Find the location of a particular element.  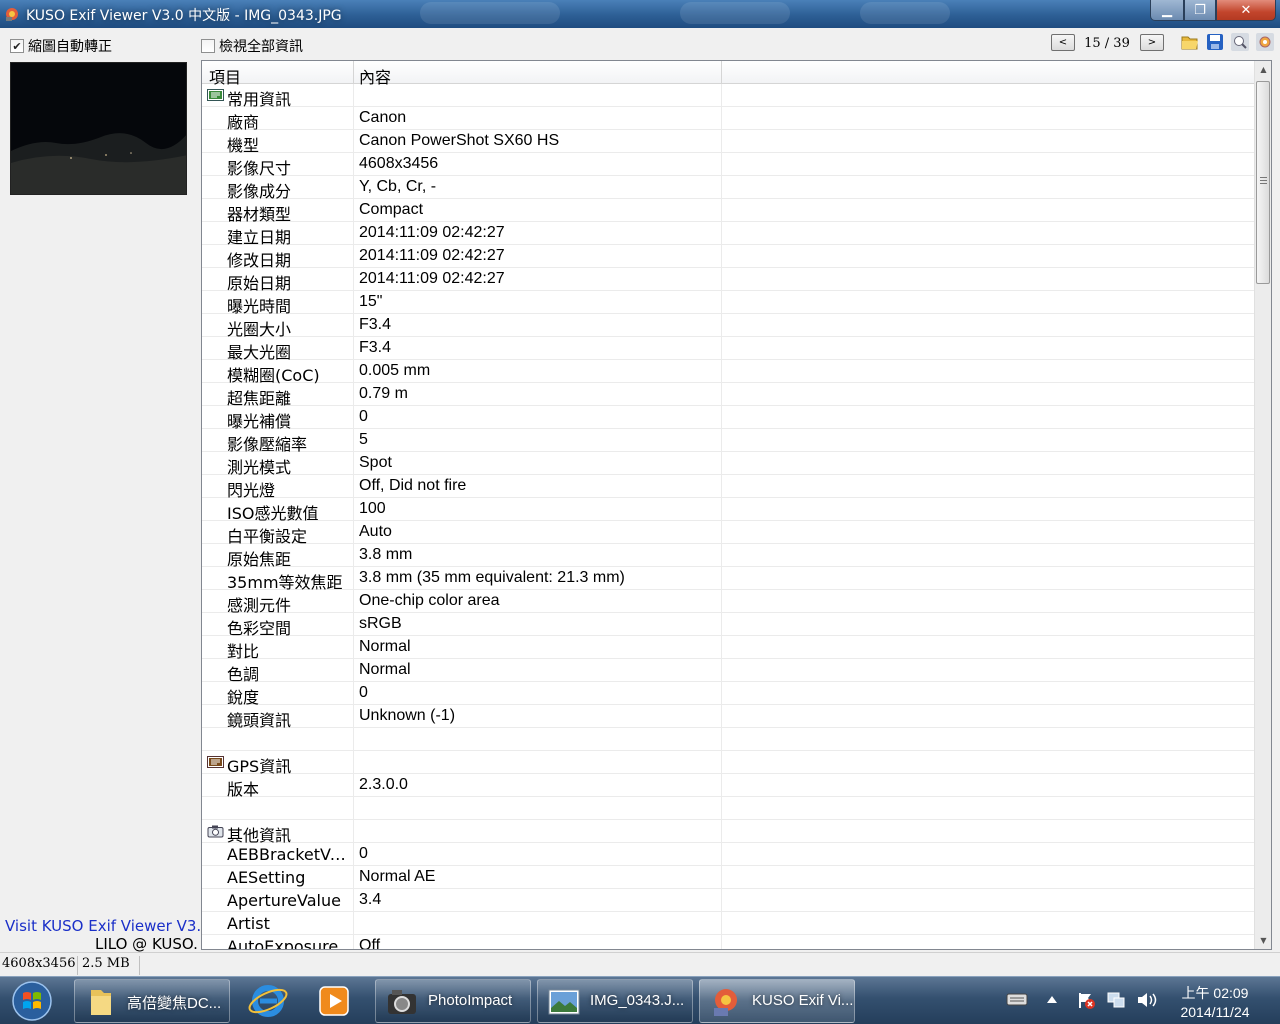

media-player-icon is located at coordinates (334, 1001).